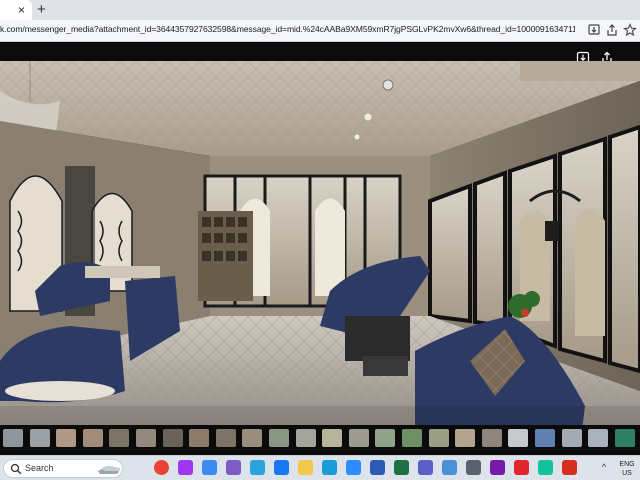  I want to click on tray-overflow-chevron: ^, so click(604, 467).